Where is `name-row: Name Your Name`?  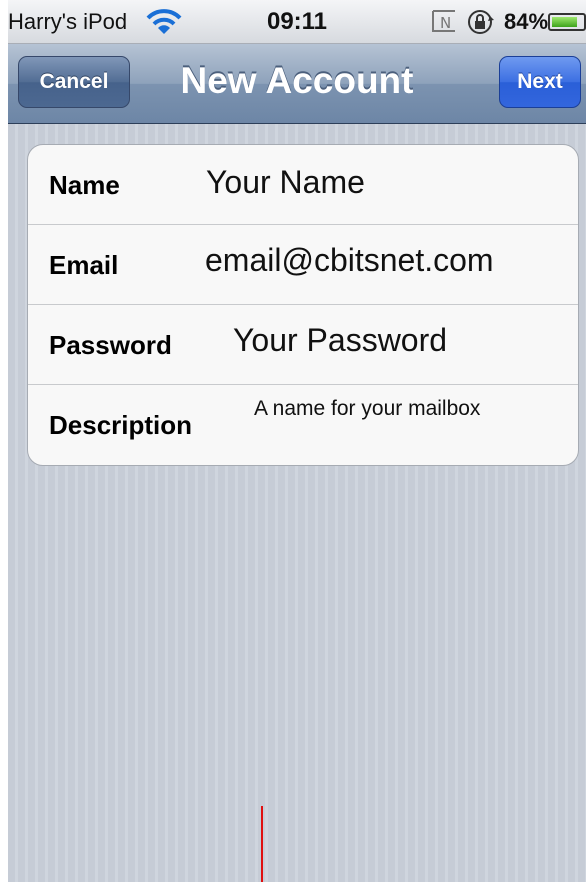
name-row: Name Your Name is located at coordinates (303, 185).